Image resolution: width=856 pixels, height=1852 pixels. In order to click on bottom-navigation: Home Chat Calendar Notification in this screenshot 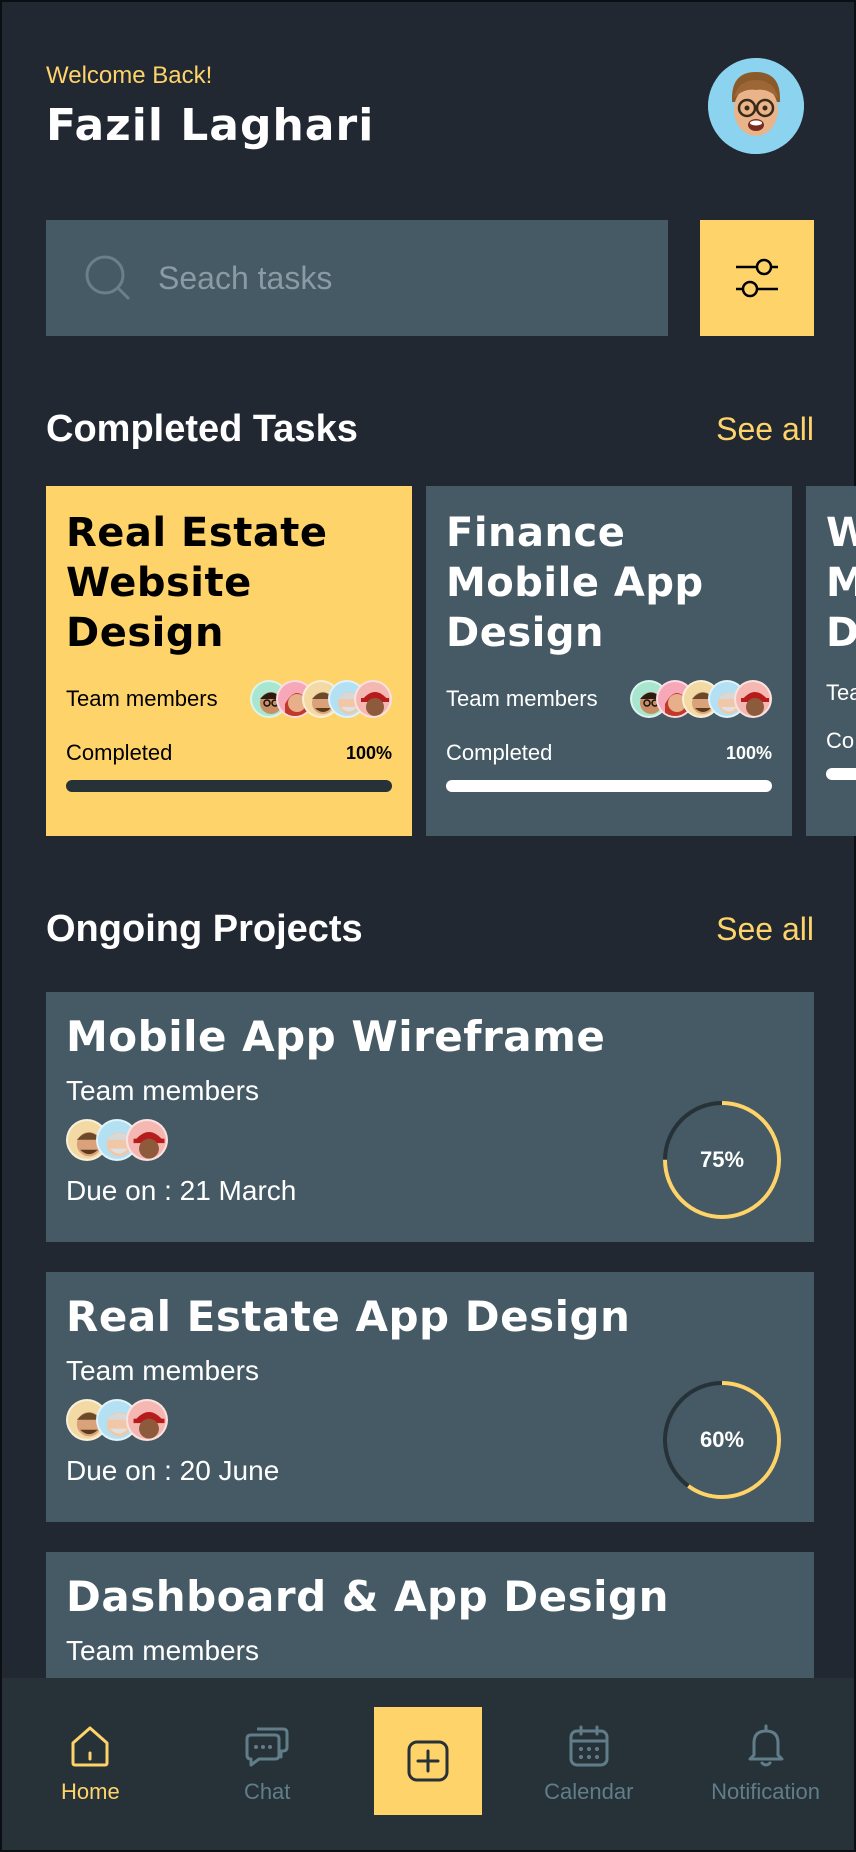, I will do `click(428, 1764)`.